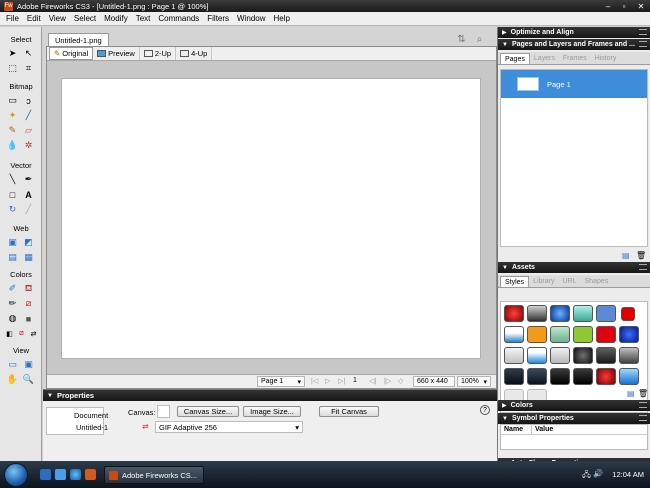 This screenshot has width=650, height=488. Describe the element at coordinates (28, 364) in the screenshot. I see `full-screen-mode-icon: ▣` at that location.